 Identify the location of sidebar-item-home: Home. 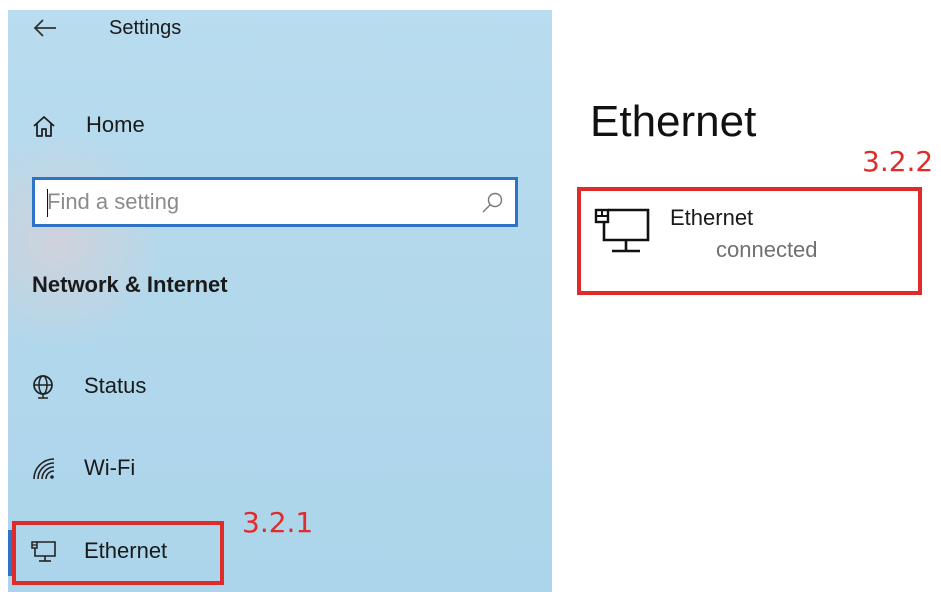
(278, 124).